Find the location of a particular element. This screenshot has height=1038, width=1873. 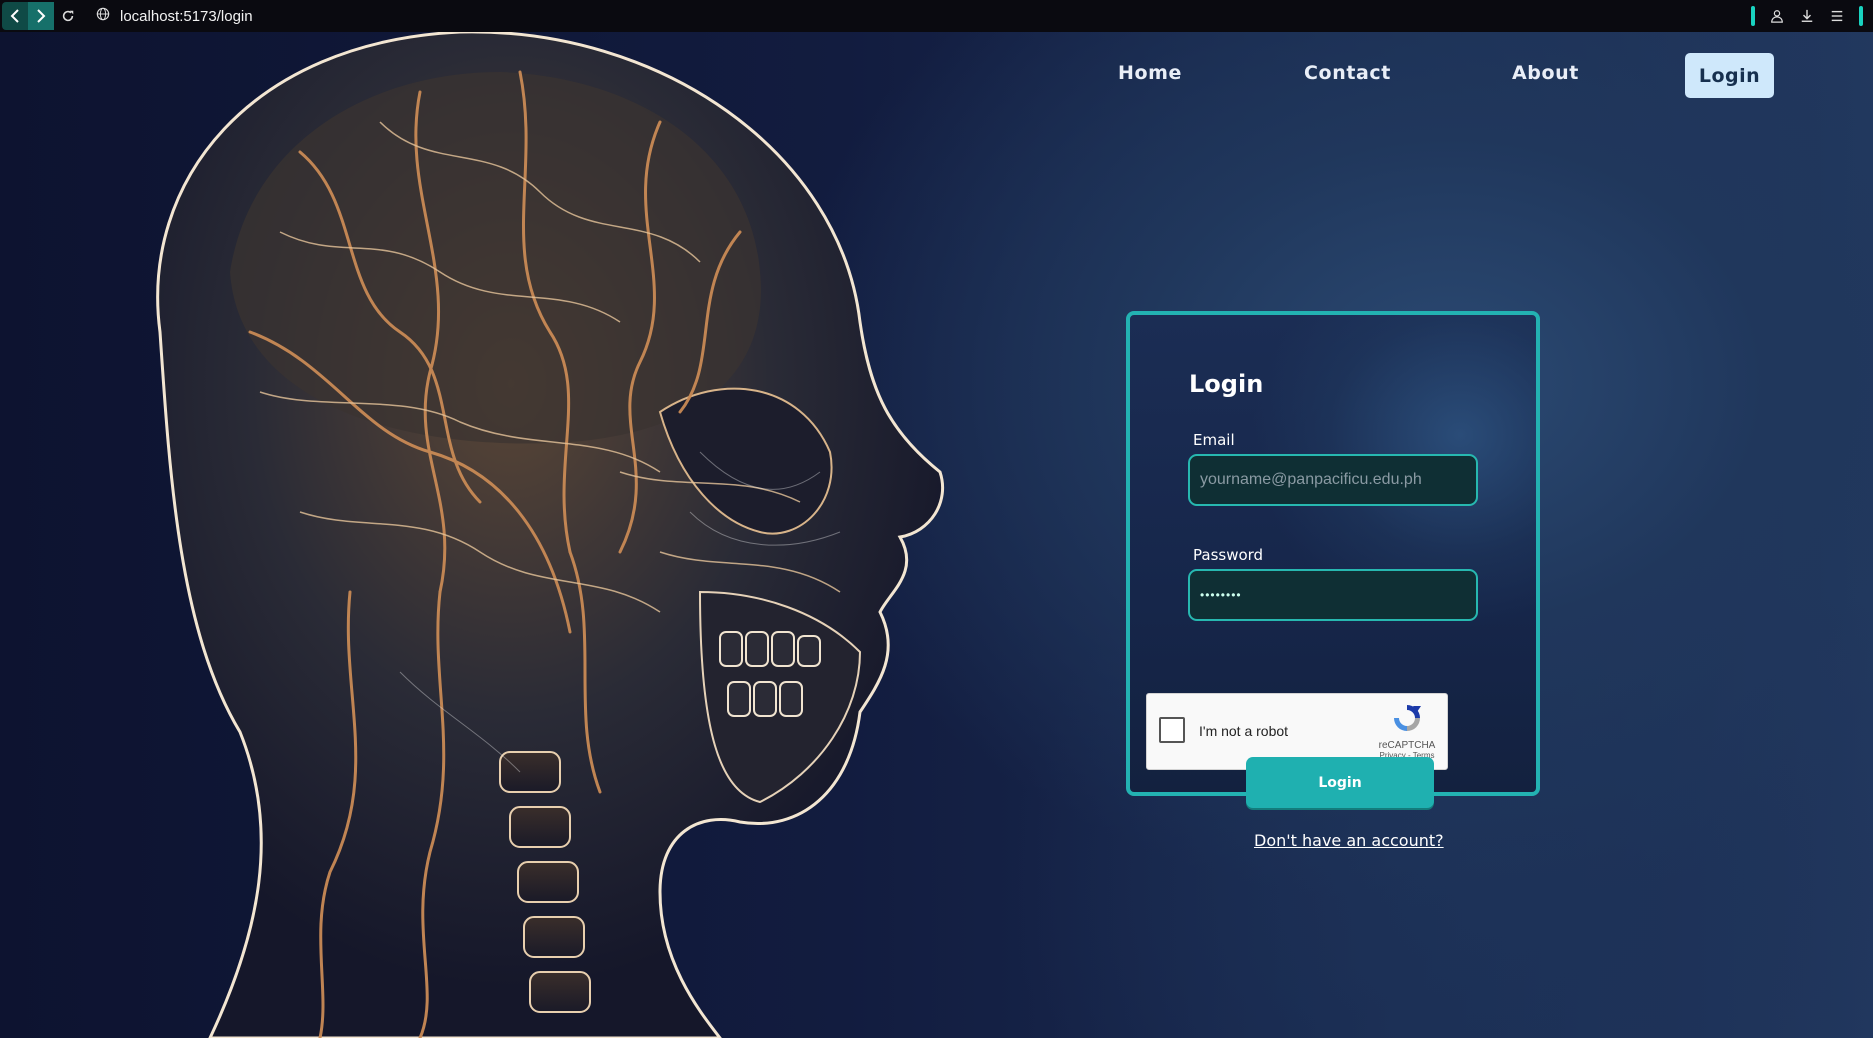

login-submit-button: Login is located at coordinates (1340, 782).